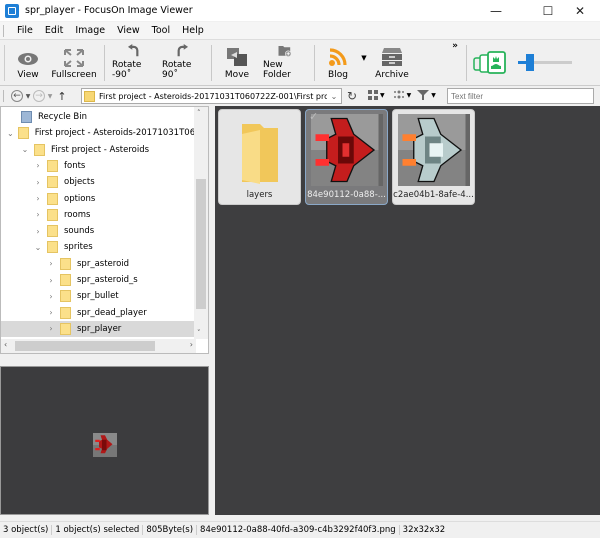 This screenshot has height=538, width=600. I want to click on tree-item: › objects, so click(98, 182).